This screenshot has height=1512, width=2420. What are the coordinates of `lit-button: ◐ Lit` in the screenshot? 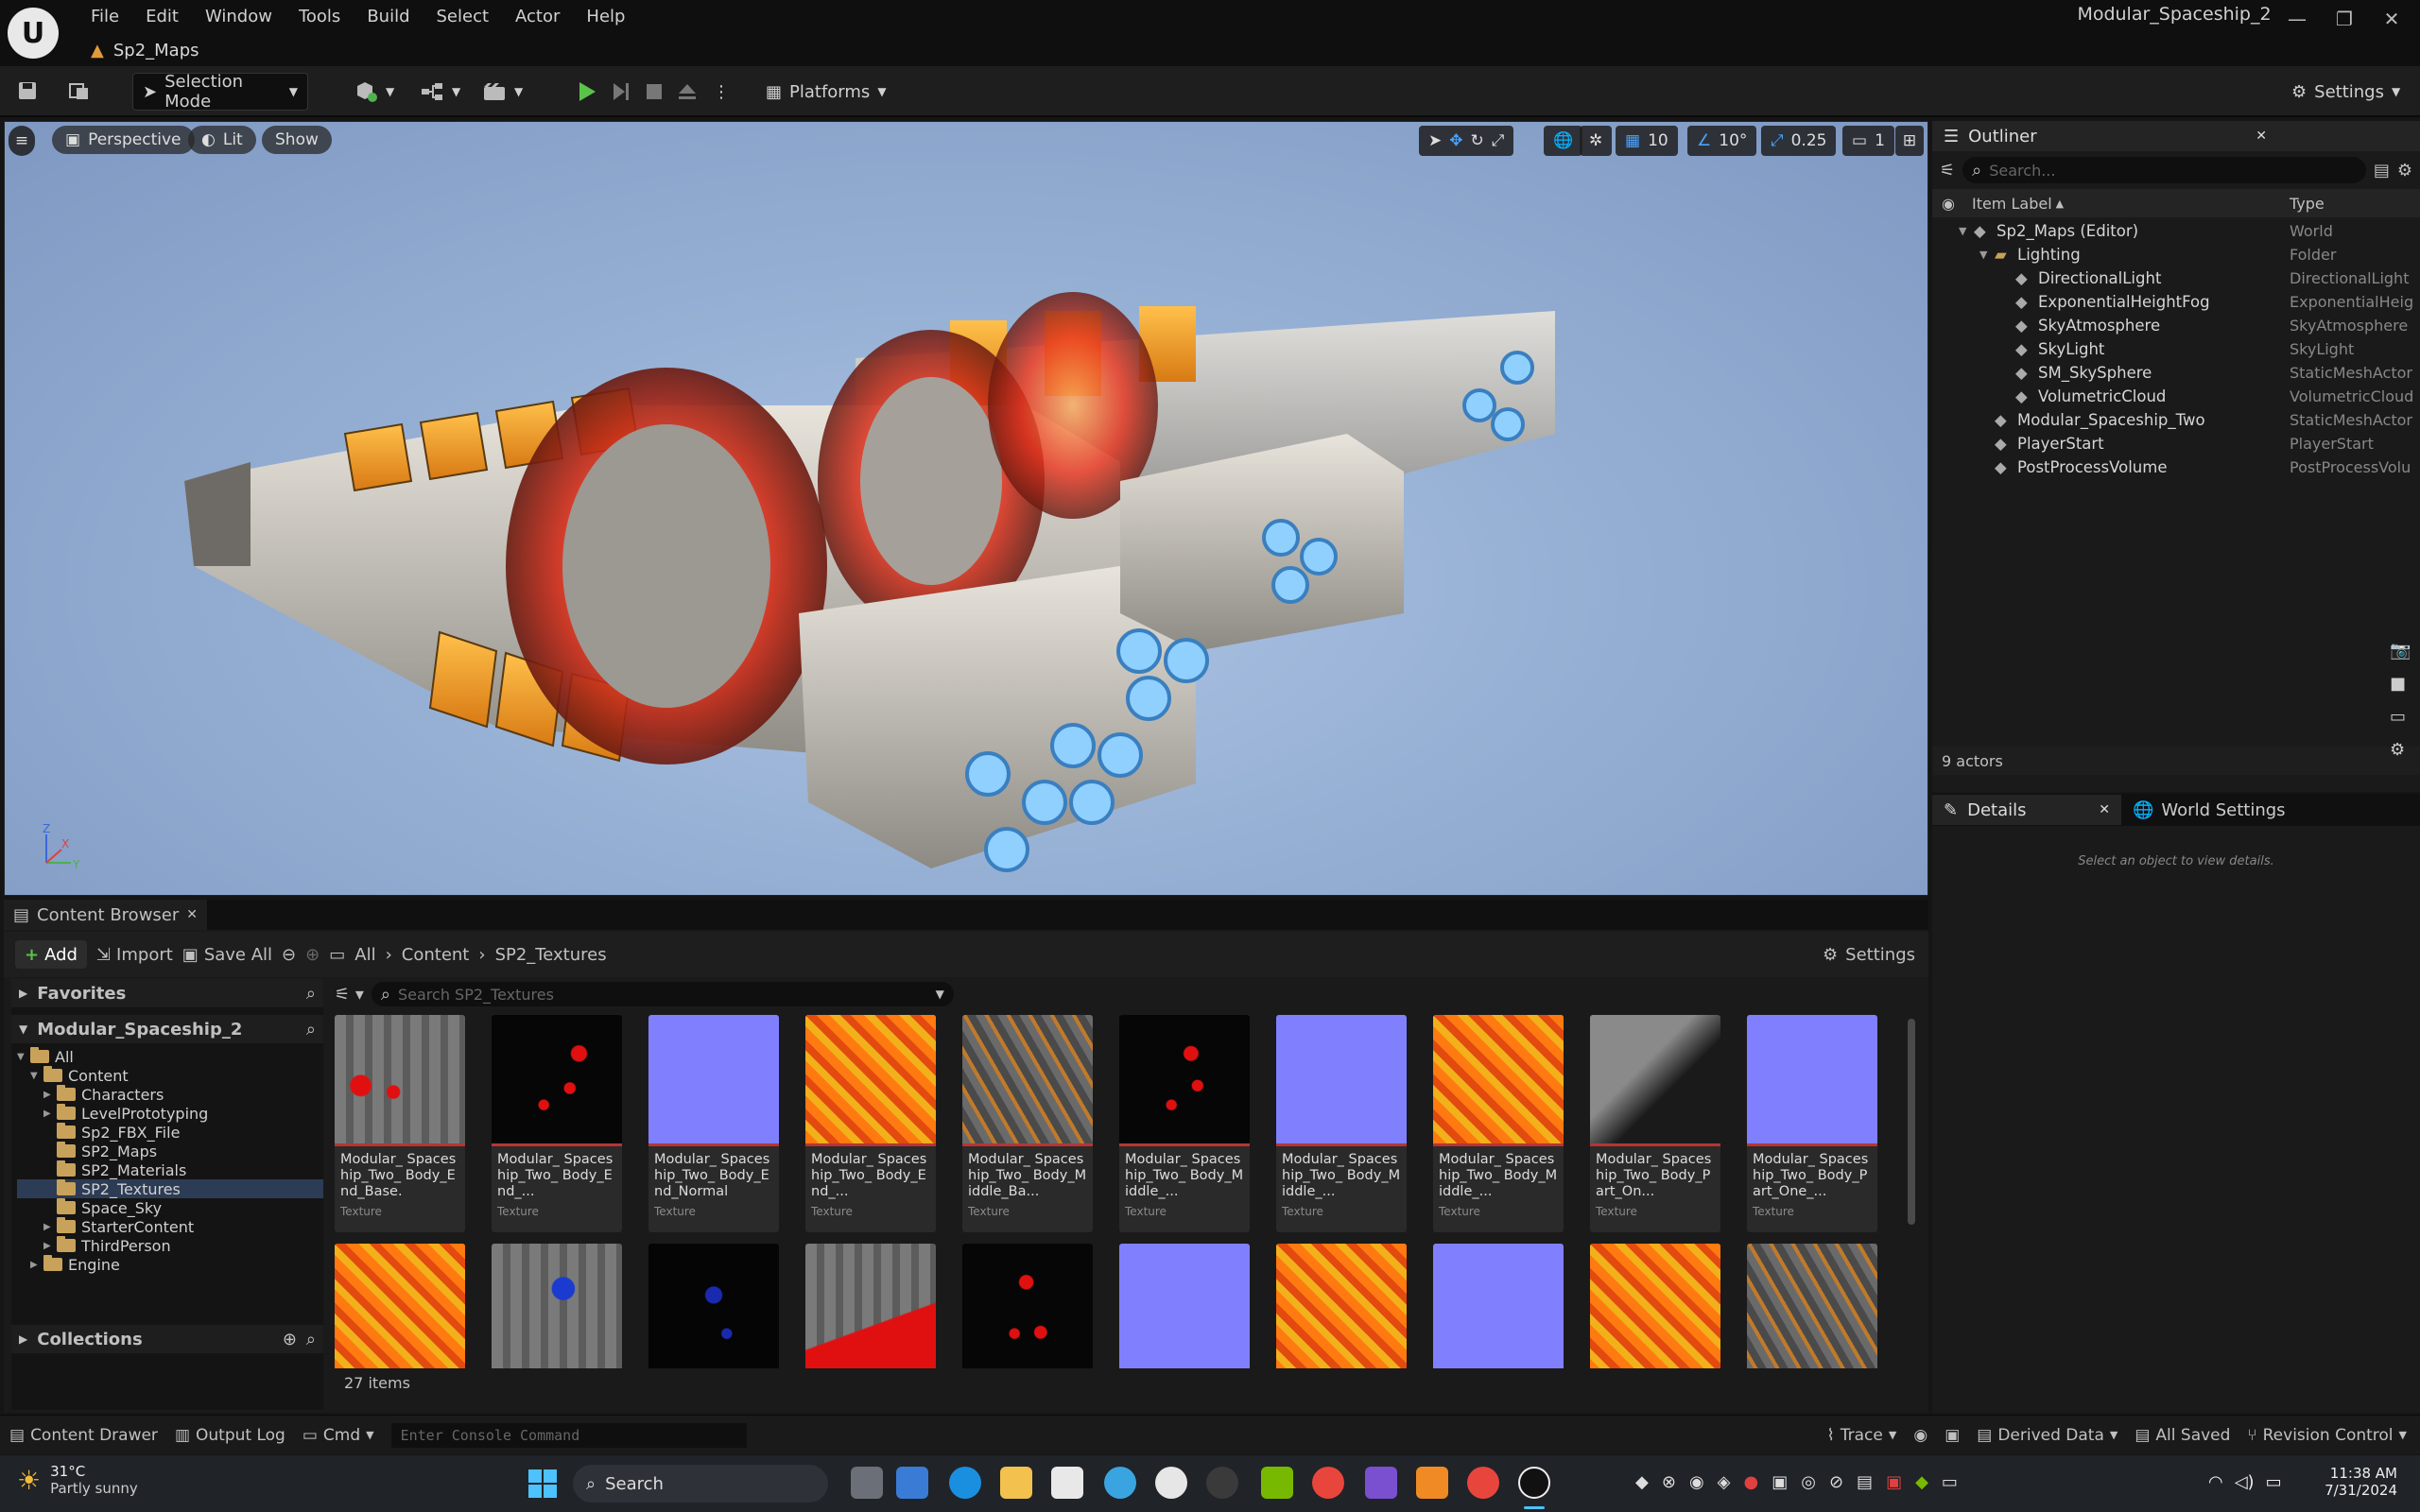 It's located at (222, 140).